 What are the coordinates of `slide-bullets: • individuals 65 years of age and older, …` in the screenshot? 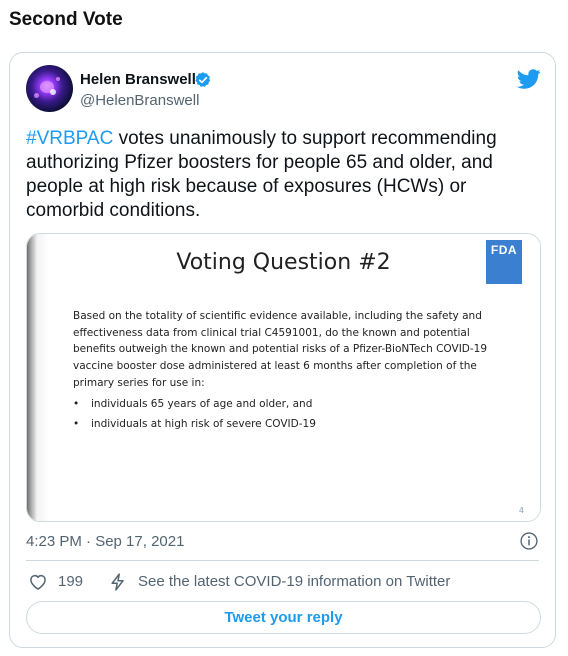 It's located at (293, 414).